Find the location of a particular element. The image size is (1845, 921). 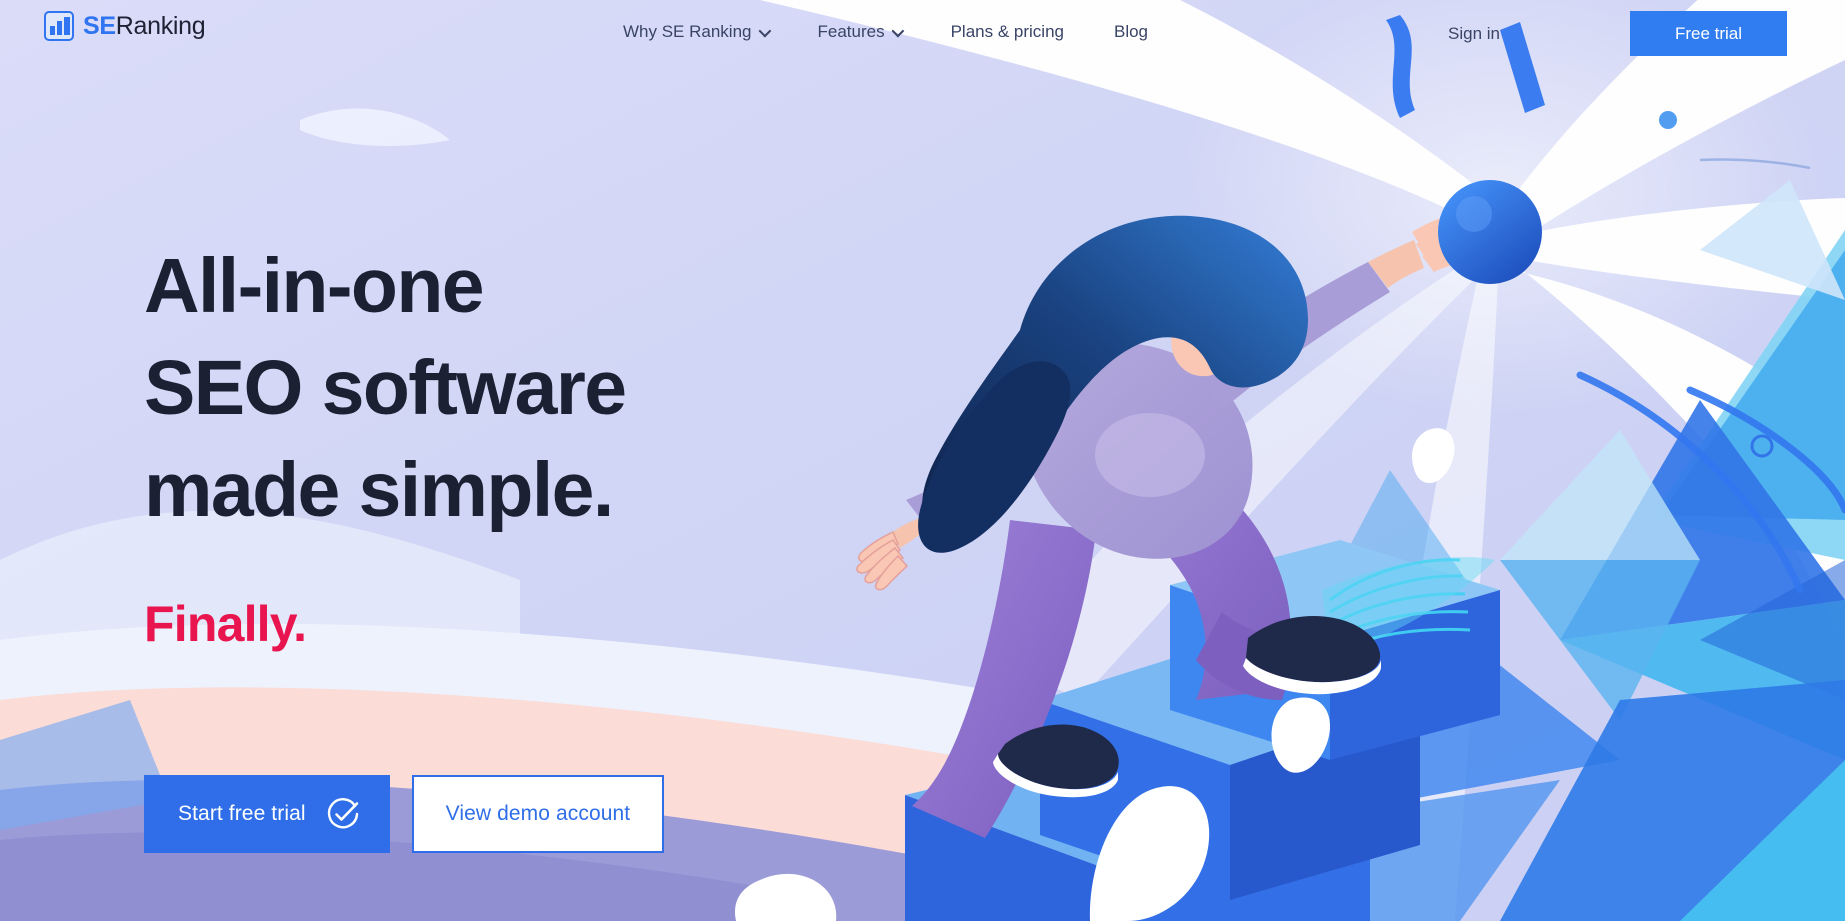

nav-item-why-se-ranking: Why SE Ranking is located at coordinates (695, 32).